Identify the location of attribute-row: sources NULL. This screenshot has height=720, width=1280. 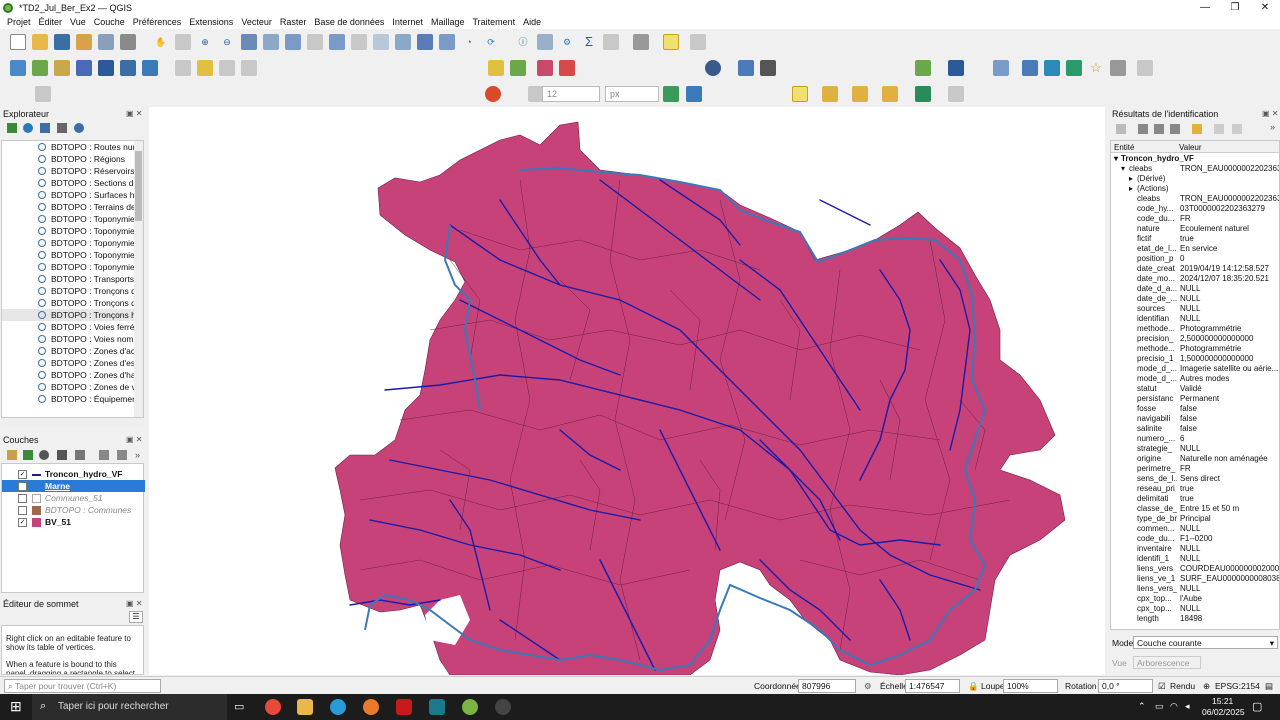
(1195, 309).